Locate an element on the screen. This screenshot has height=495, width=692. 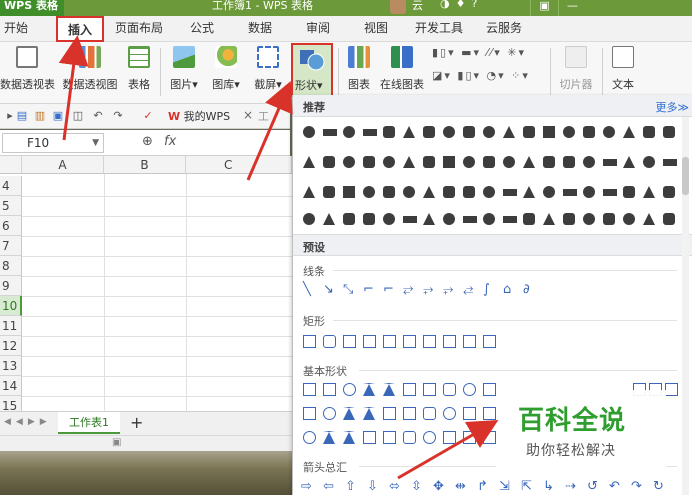
arrow-shape-icon: ↷ is located at coordinates (636, 487).